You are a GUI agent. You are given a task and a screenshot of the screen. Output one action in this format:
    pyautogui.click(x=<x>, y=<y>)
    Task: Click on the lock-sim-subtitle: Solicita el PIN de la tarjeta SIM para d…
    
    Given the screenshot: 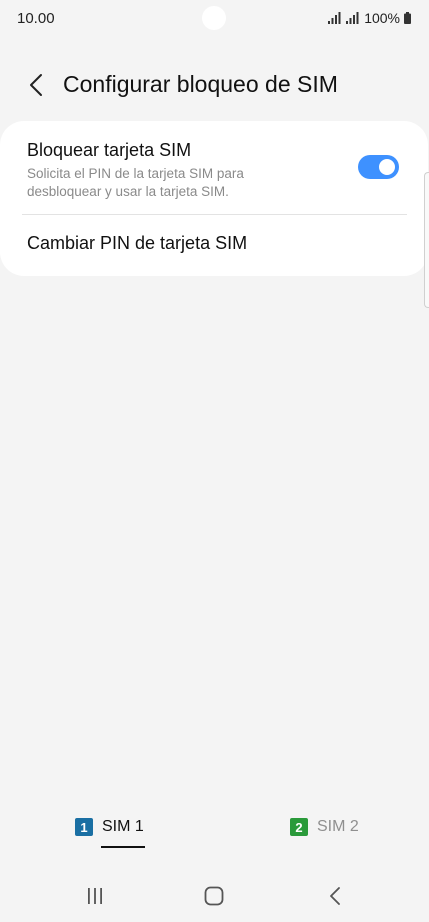 What is the action you would take?
    pyautogui.click(x=135, y=182)
    